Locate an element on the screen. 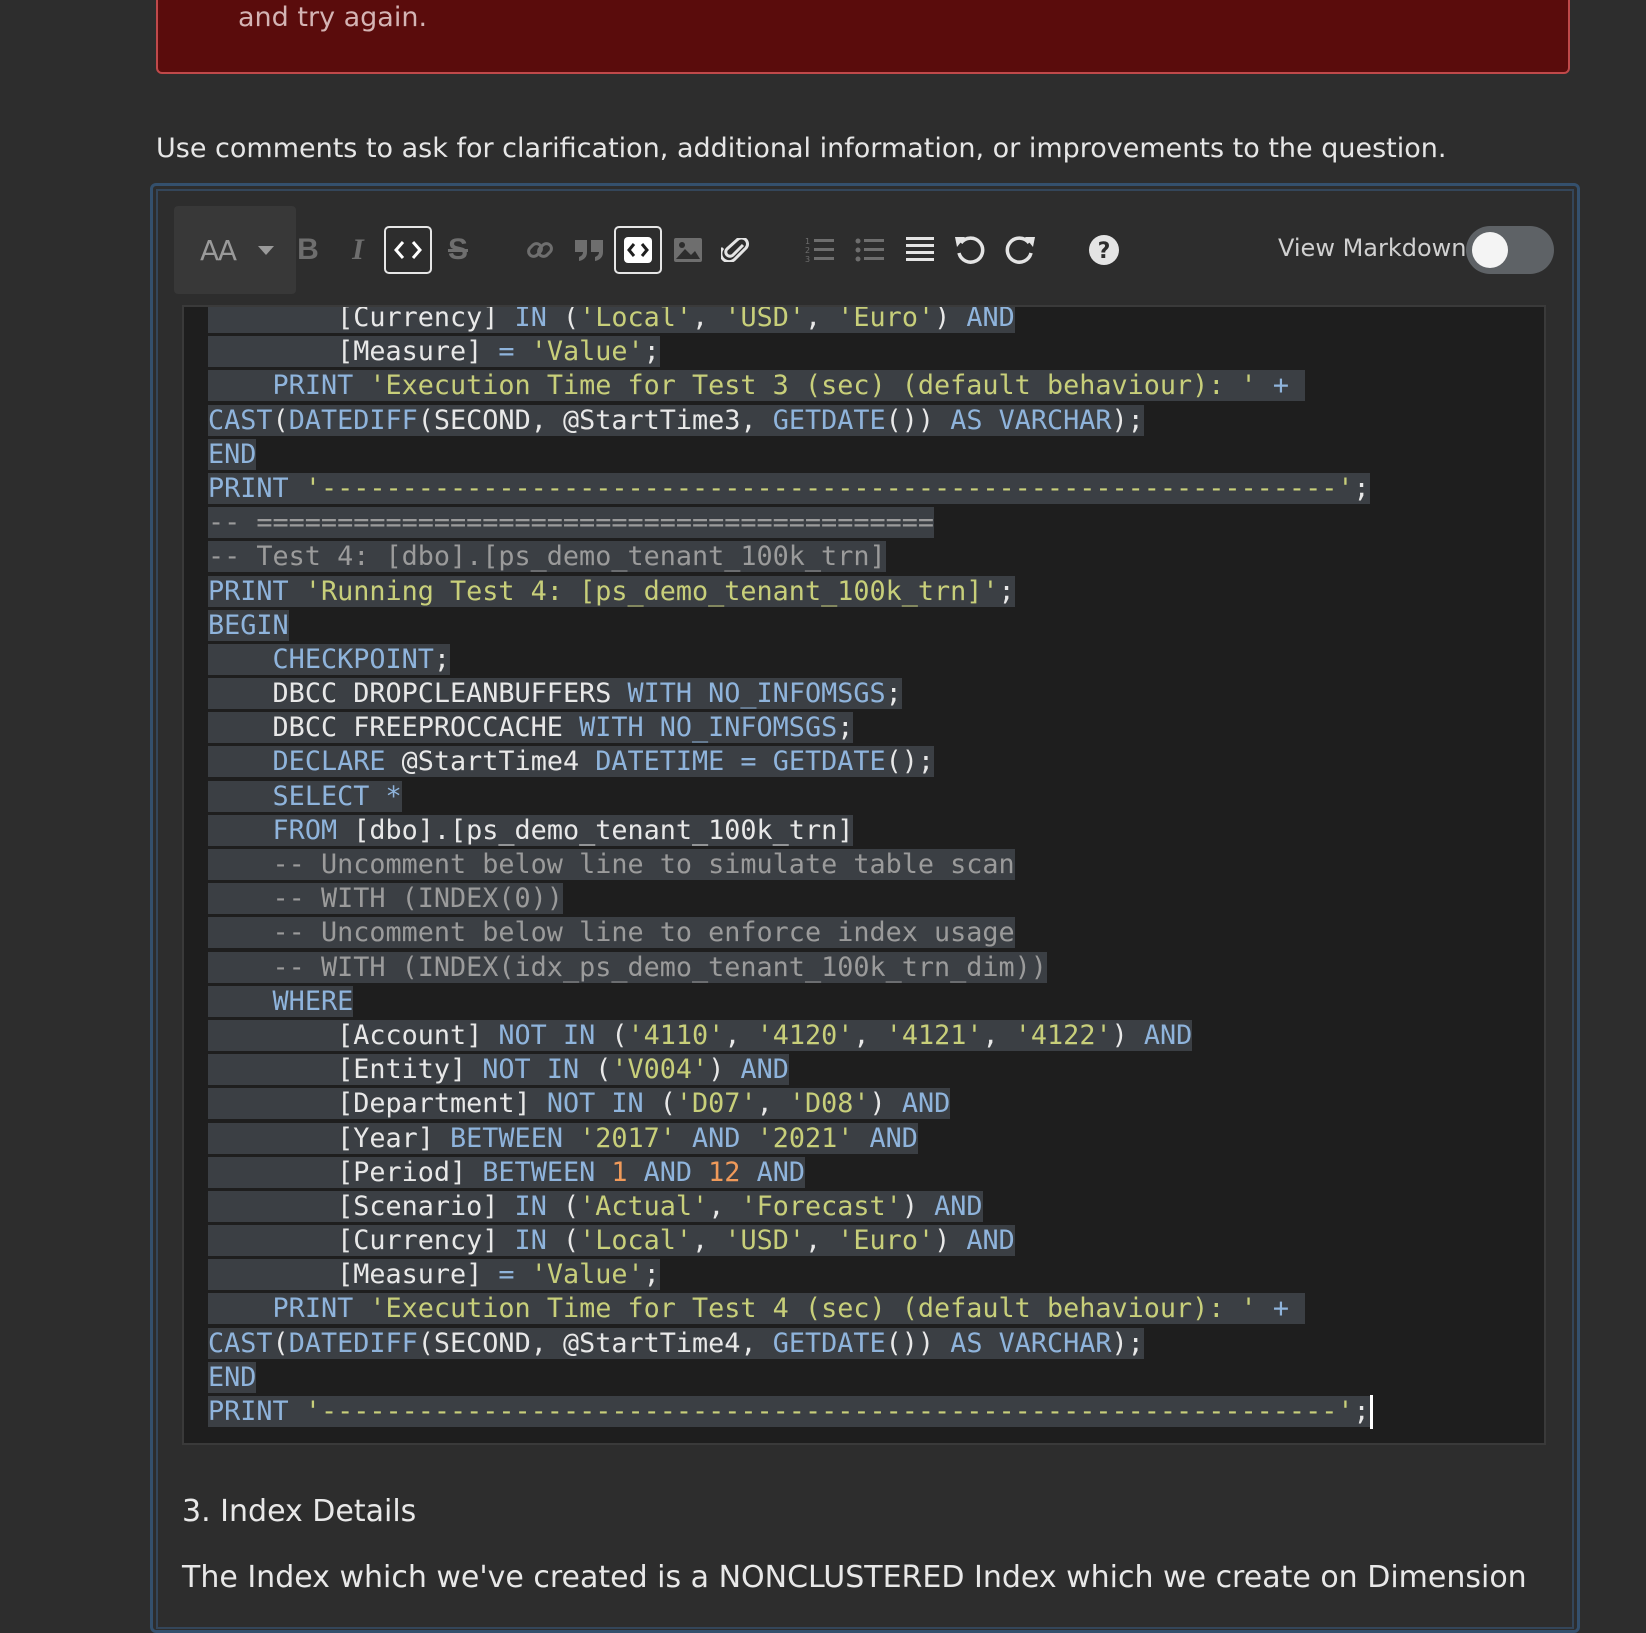 The height and width of the screenshot is (1633, 1646). code-line: -- WITH (INDEX(0)) is located at coordinates (790, 899).